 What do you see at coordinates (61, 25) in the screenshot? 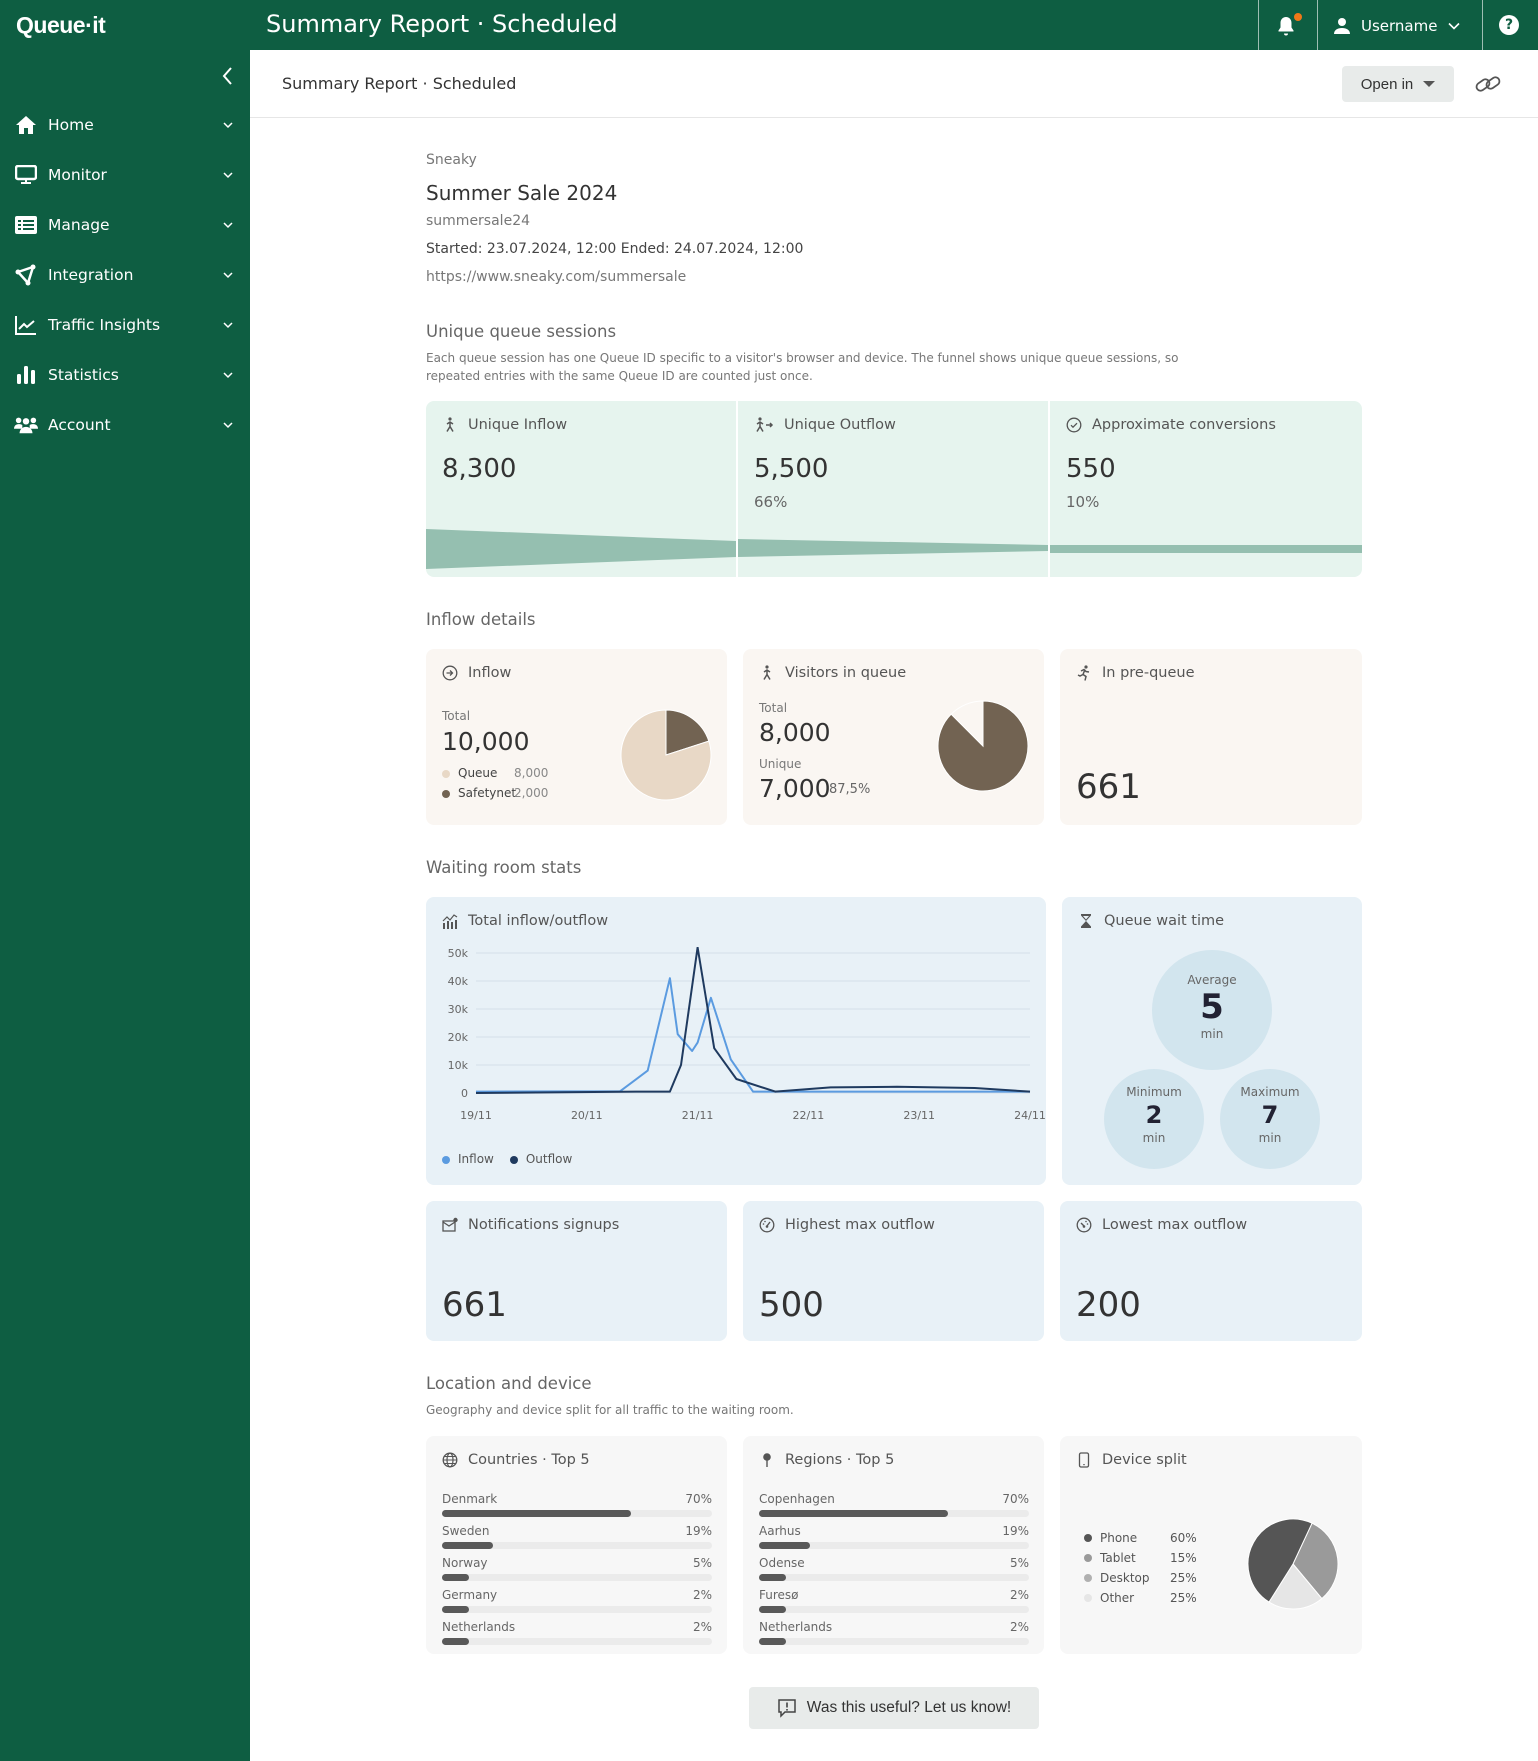
I see `queue-it-logo: Queue·it` at bounding box center [61, 25].